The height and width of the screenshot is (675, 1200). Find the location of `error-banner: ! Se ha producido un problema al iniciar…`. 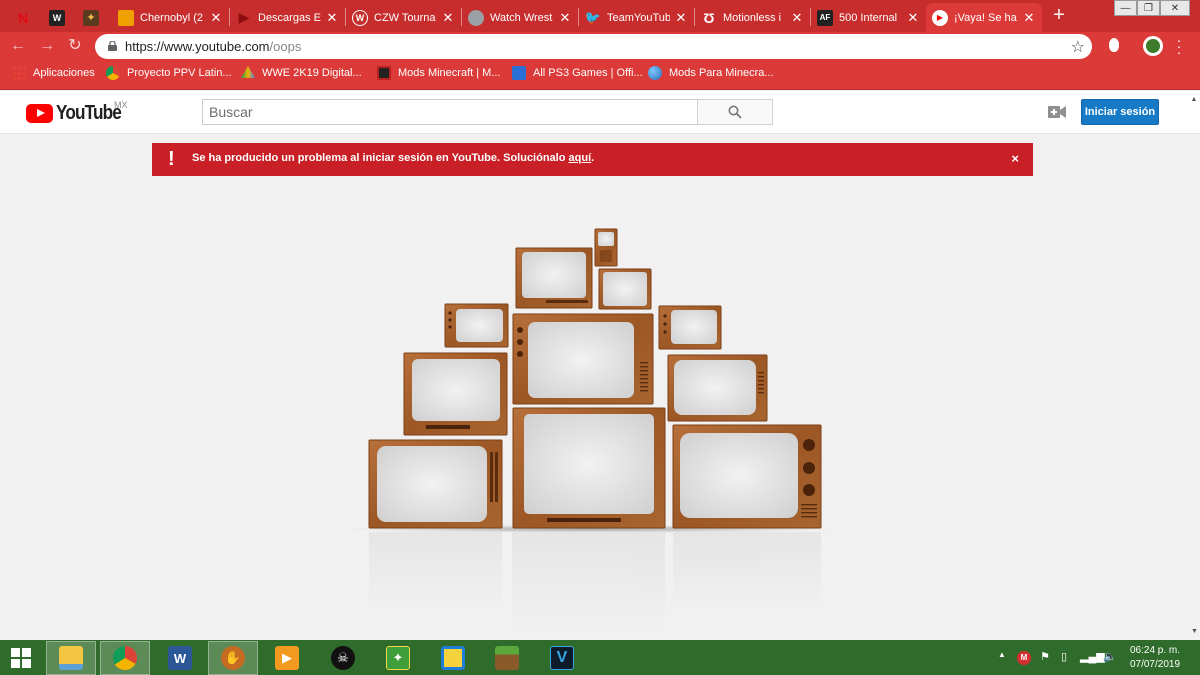

error-banner: ! Se ha producido un problema al iniciar… is located at coordinates (592, 159).